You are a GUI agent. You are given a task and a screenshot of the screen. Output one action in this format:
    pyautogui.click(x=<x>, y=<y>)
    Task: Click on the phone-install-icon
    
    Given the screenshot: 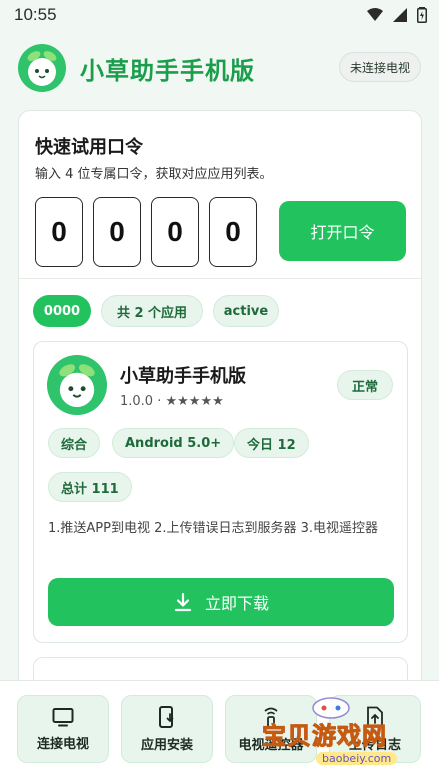 What is the action you would take?
    pyautogui.click(x=166, y=716)
    